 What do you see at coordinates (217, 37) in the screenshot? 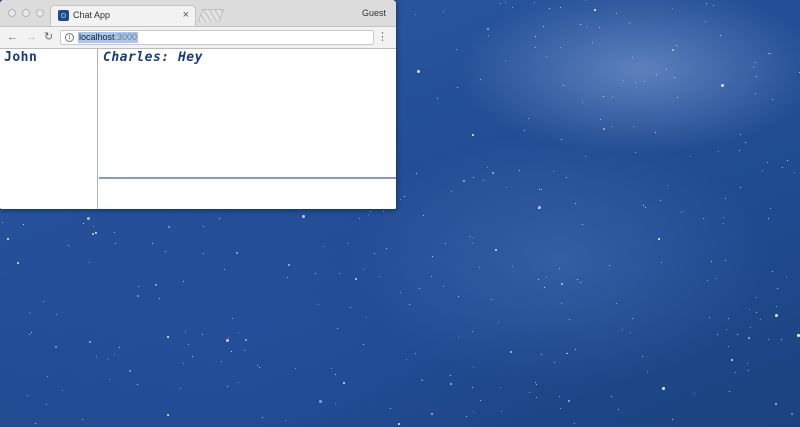
I see `address-bar: i localhost:3000` at bounding box center [217, 37].